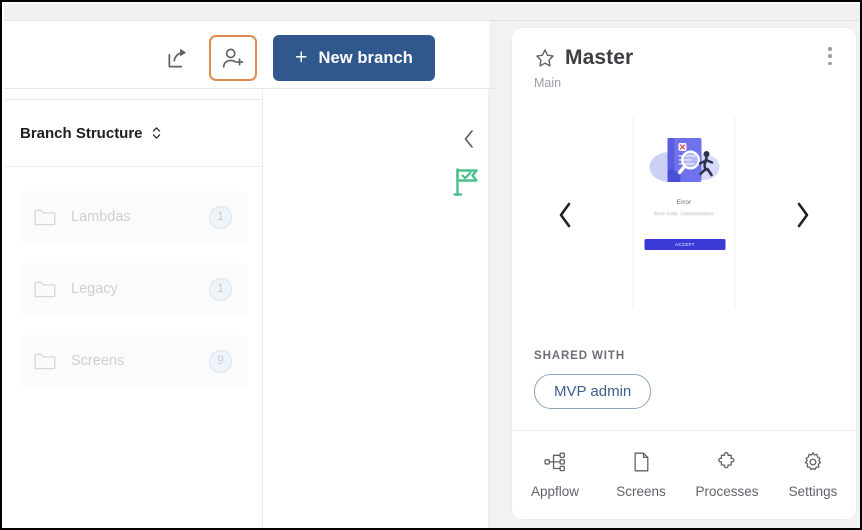 The image size is (862, 530). I want to click on kebab-menu-icon, so click(830, 56).